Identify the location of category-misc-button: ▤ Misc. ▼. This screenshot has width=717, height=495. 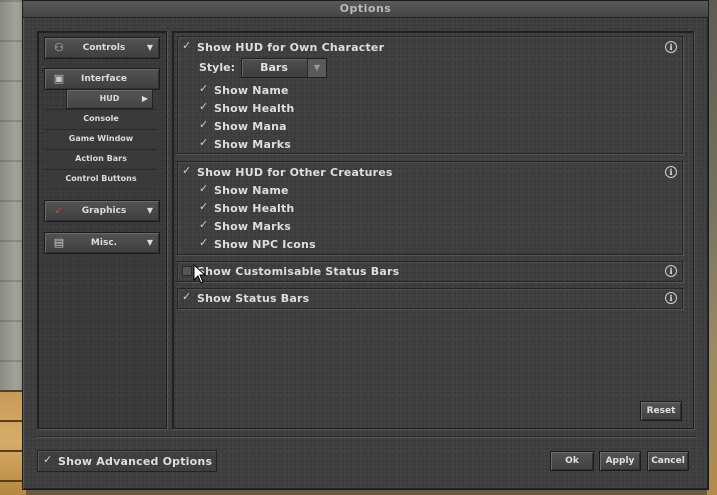
(102, 243).